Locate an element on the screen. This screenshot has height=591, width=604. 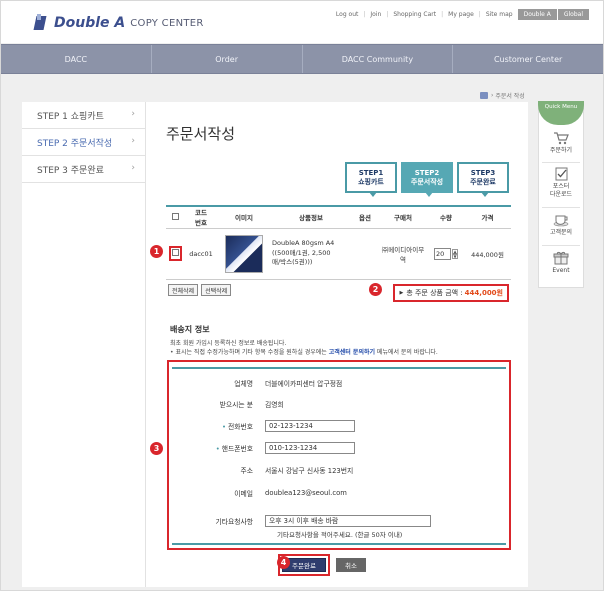
quick-item-event: Event is located at coordinates (561, 263).